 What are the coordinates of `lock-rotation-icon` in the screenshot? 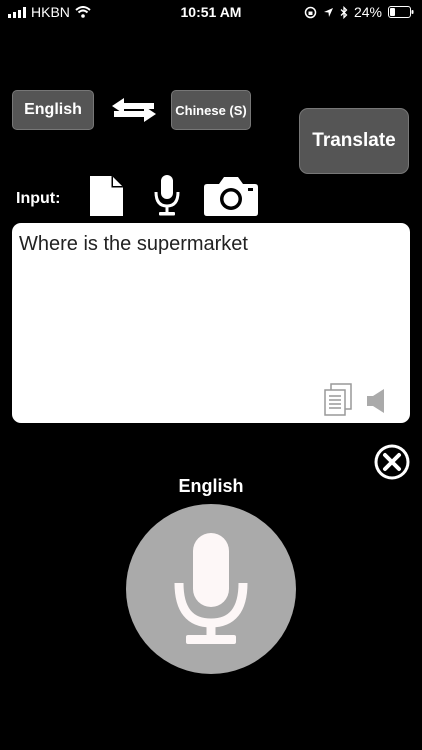 It's located at (310, 12).